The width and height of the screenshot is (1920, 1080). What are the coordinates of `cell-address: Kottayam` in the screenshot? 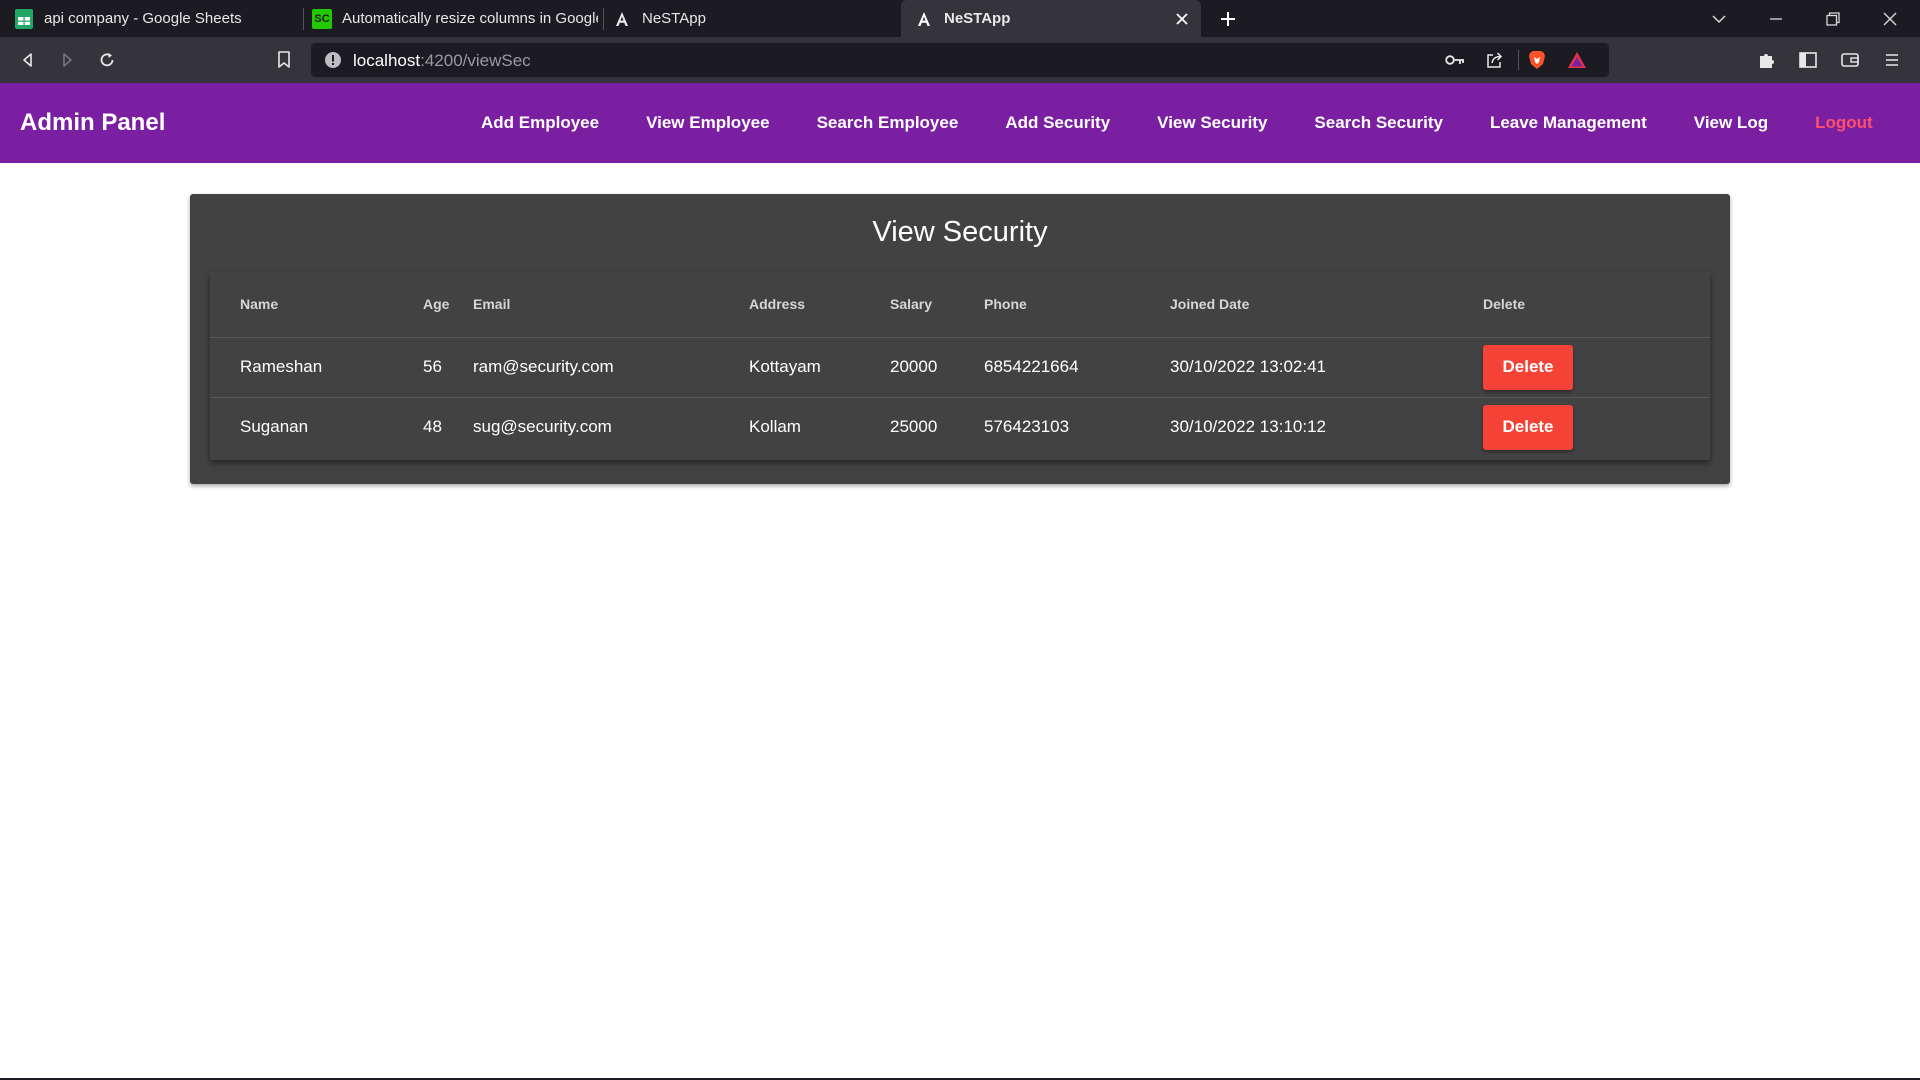 It's located at (819, 367).